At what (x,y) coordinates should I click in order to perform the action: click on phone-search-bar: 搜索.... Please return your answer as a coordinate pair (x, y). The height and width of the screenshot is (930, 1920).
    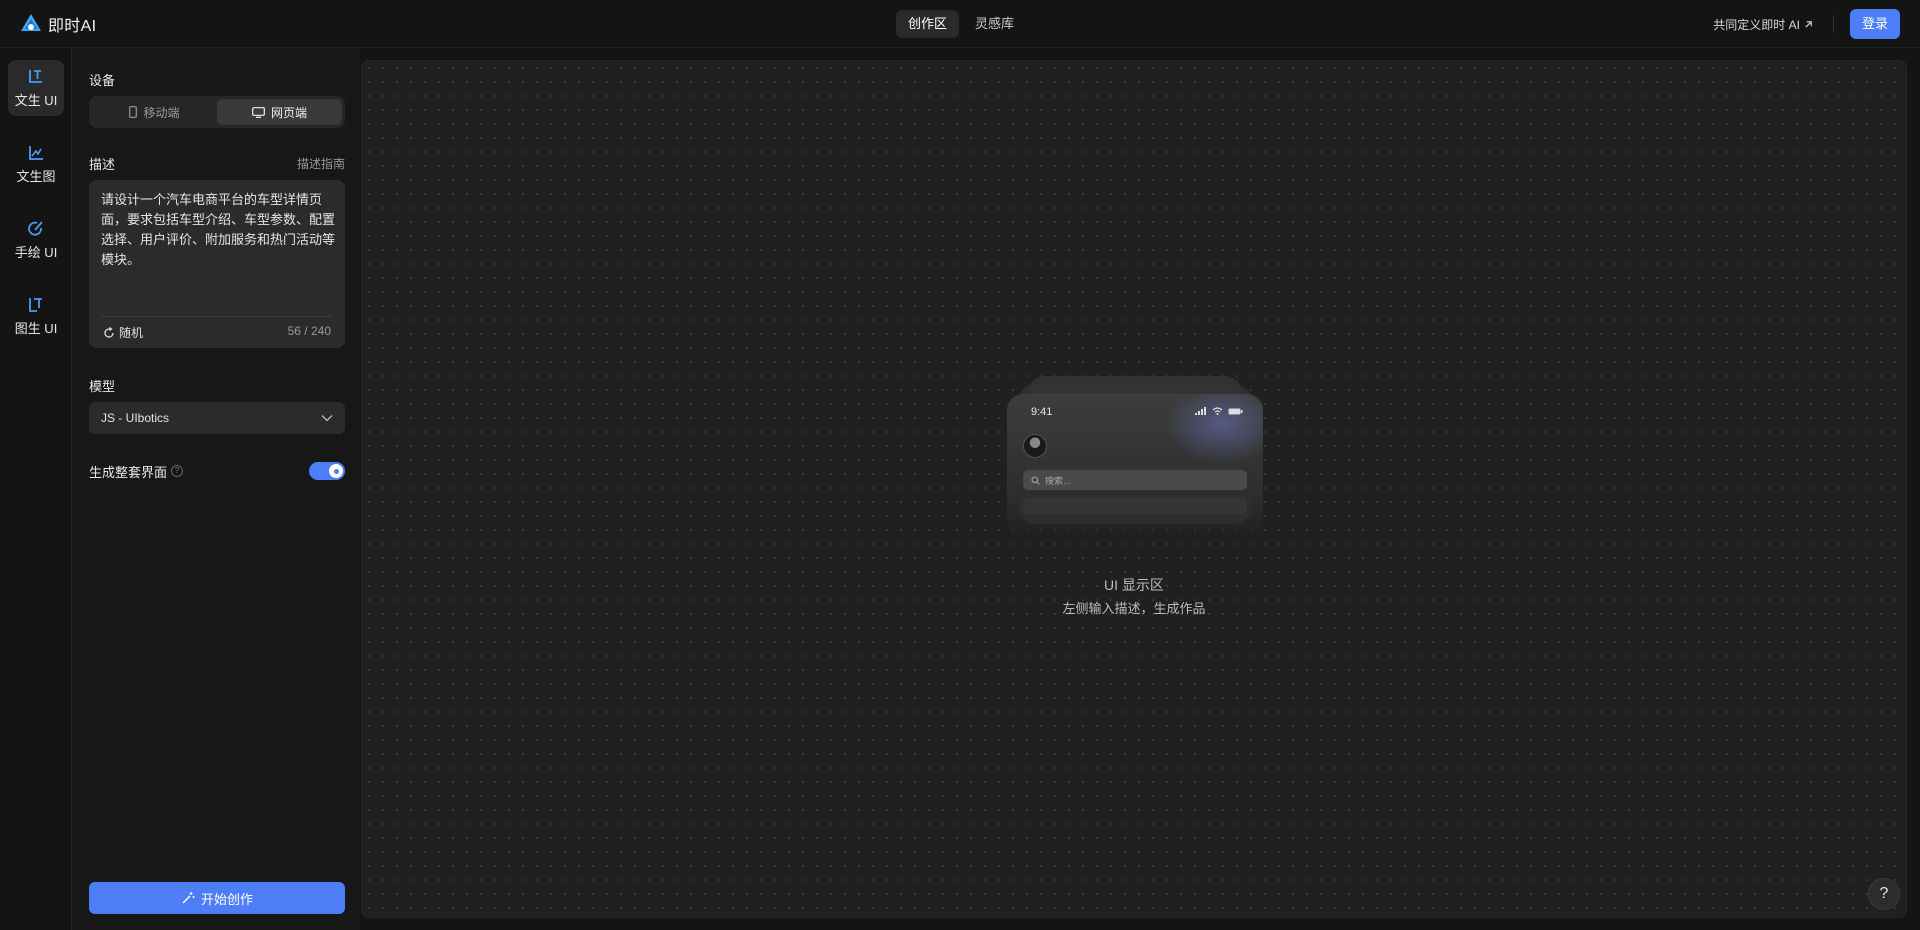
    Looking at the image, I should click on (1135, 480).